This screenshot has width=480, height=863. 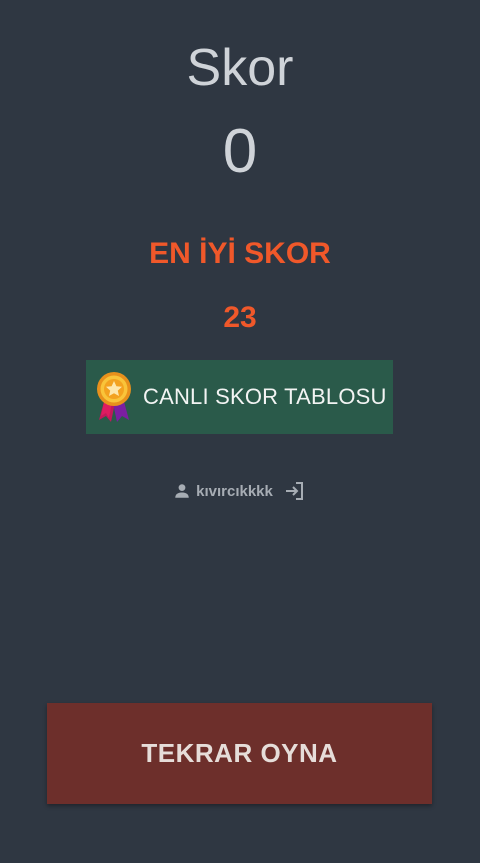 I want to click on score-value: 0, so click(x=240, y=151).